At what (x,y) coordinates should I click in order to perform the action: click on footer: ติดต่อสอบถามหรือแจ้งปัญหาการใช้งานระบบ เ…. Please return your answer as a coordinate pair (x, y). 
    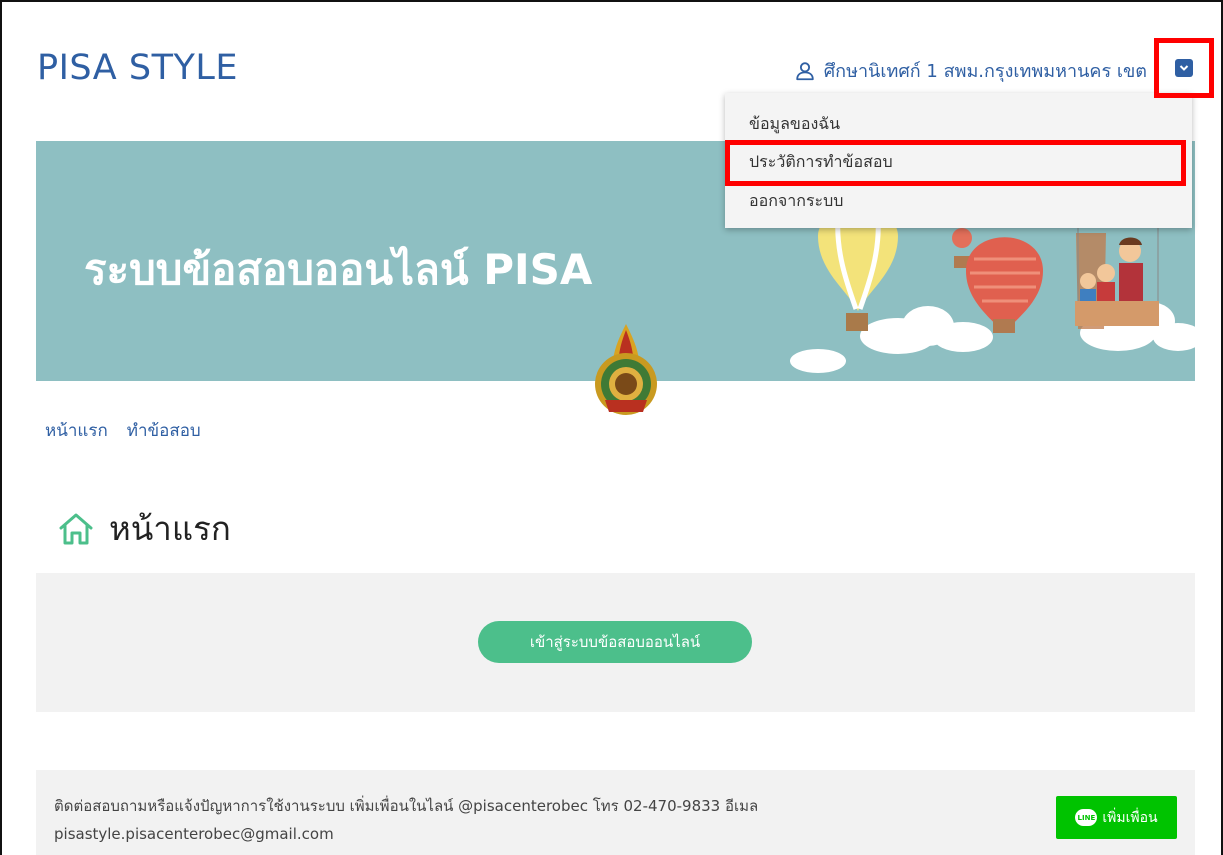
    Looking at the image, I should click on (615, 812).